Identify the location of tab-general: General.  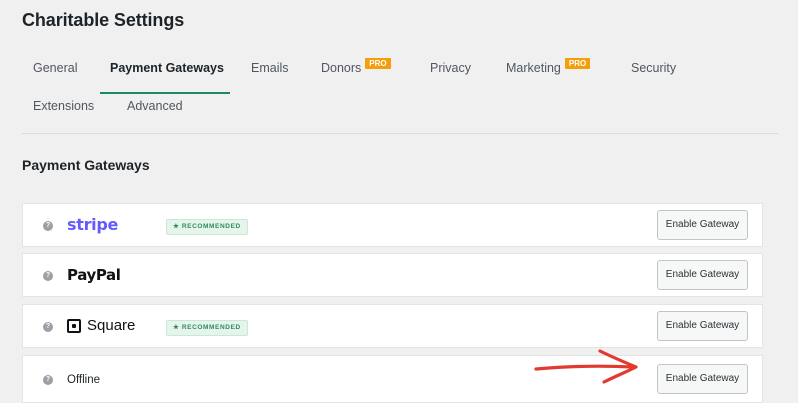
(55, 68).